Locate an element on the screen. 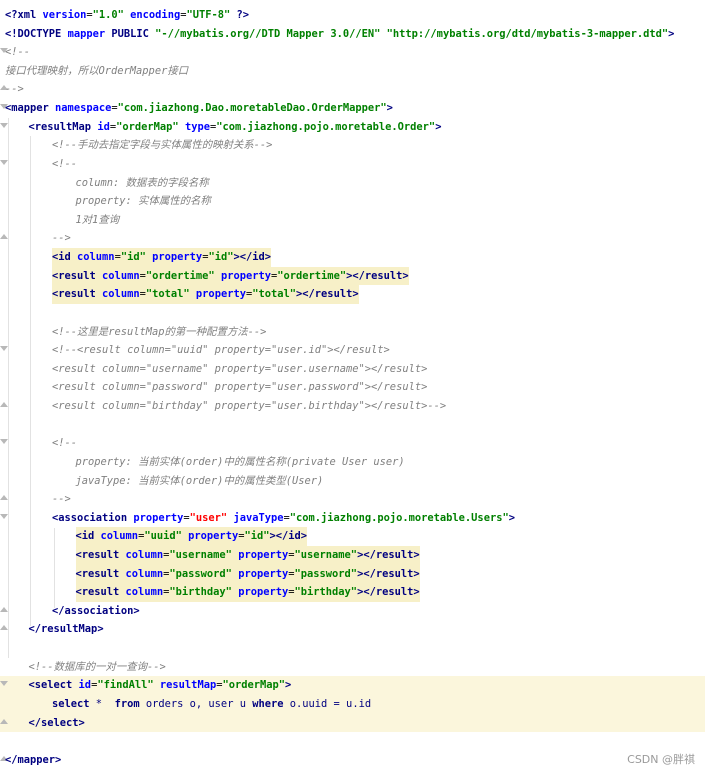 The image size is (705, 773). code-line: <id column="id" property="id"></id> is located at coordinates (352, 257).